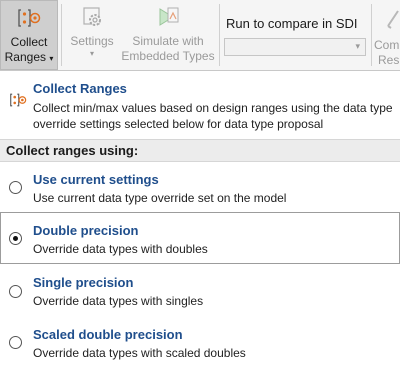 This screenshot has width=400, height=369. I want to click on simulate-label-line1: Simulate with, so click(168, 41).